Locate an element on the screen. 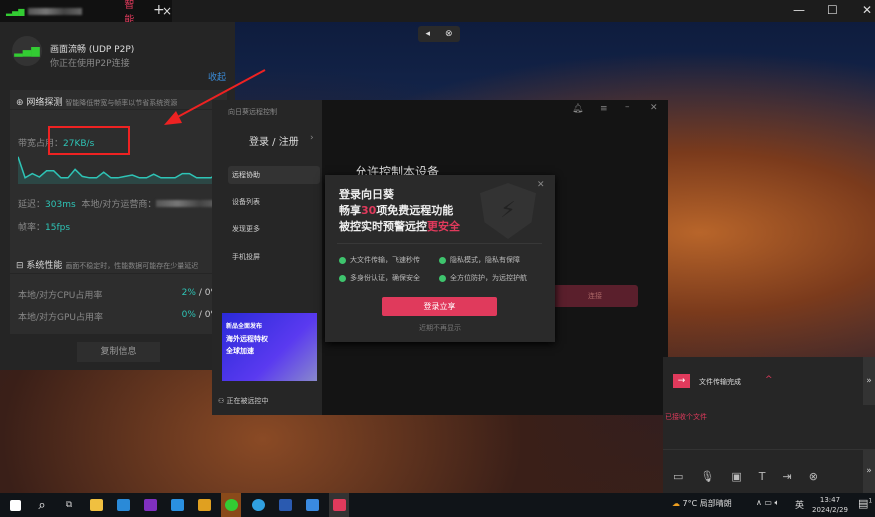 The image size is (875, 517). app-title: 向日葵远程控制 is located at coordinates (252, 112).